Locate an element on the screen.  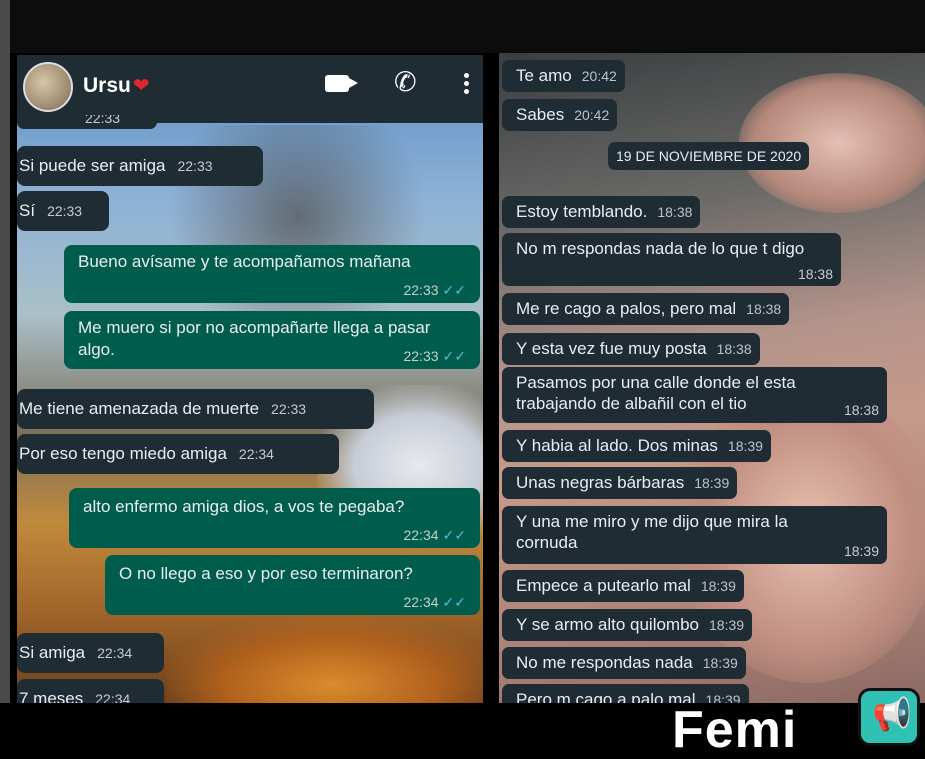
message-text: Me tiene amenazada de muerte is located at coordinates (139, 408).